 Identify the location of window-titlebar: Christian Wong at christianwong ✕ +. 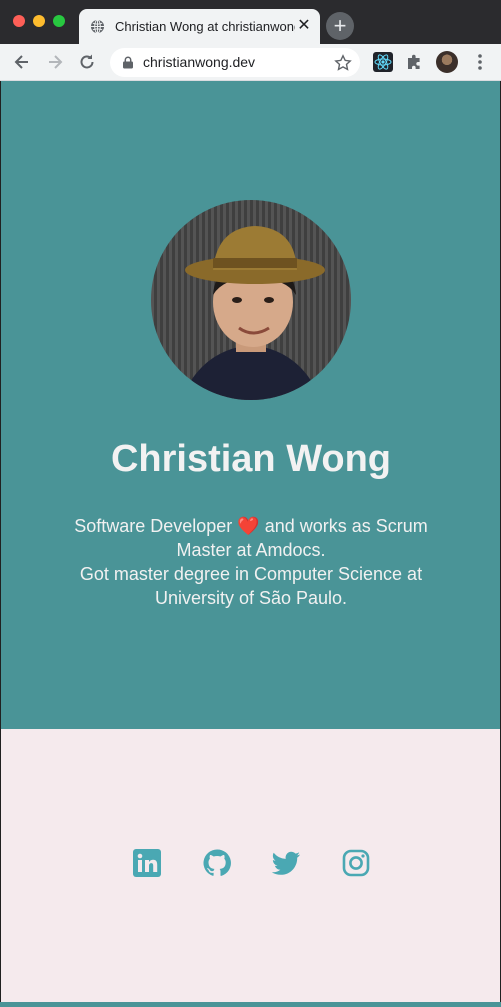
(250, 22).